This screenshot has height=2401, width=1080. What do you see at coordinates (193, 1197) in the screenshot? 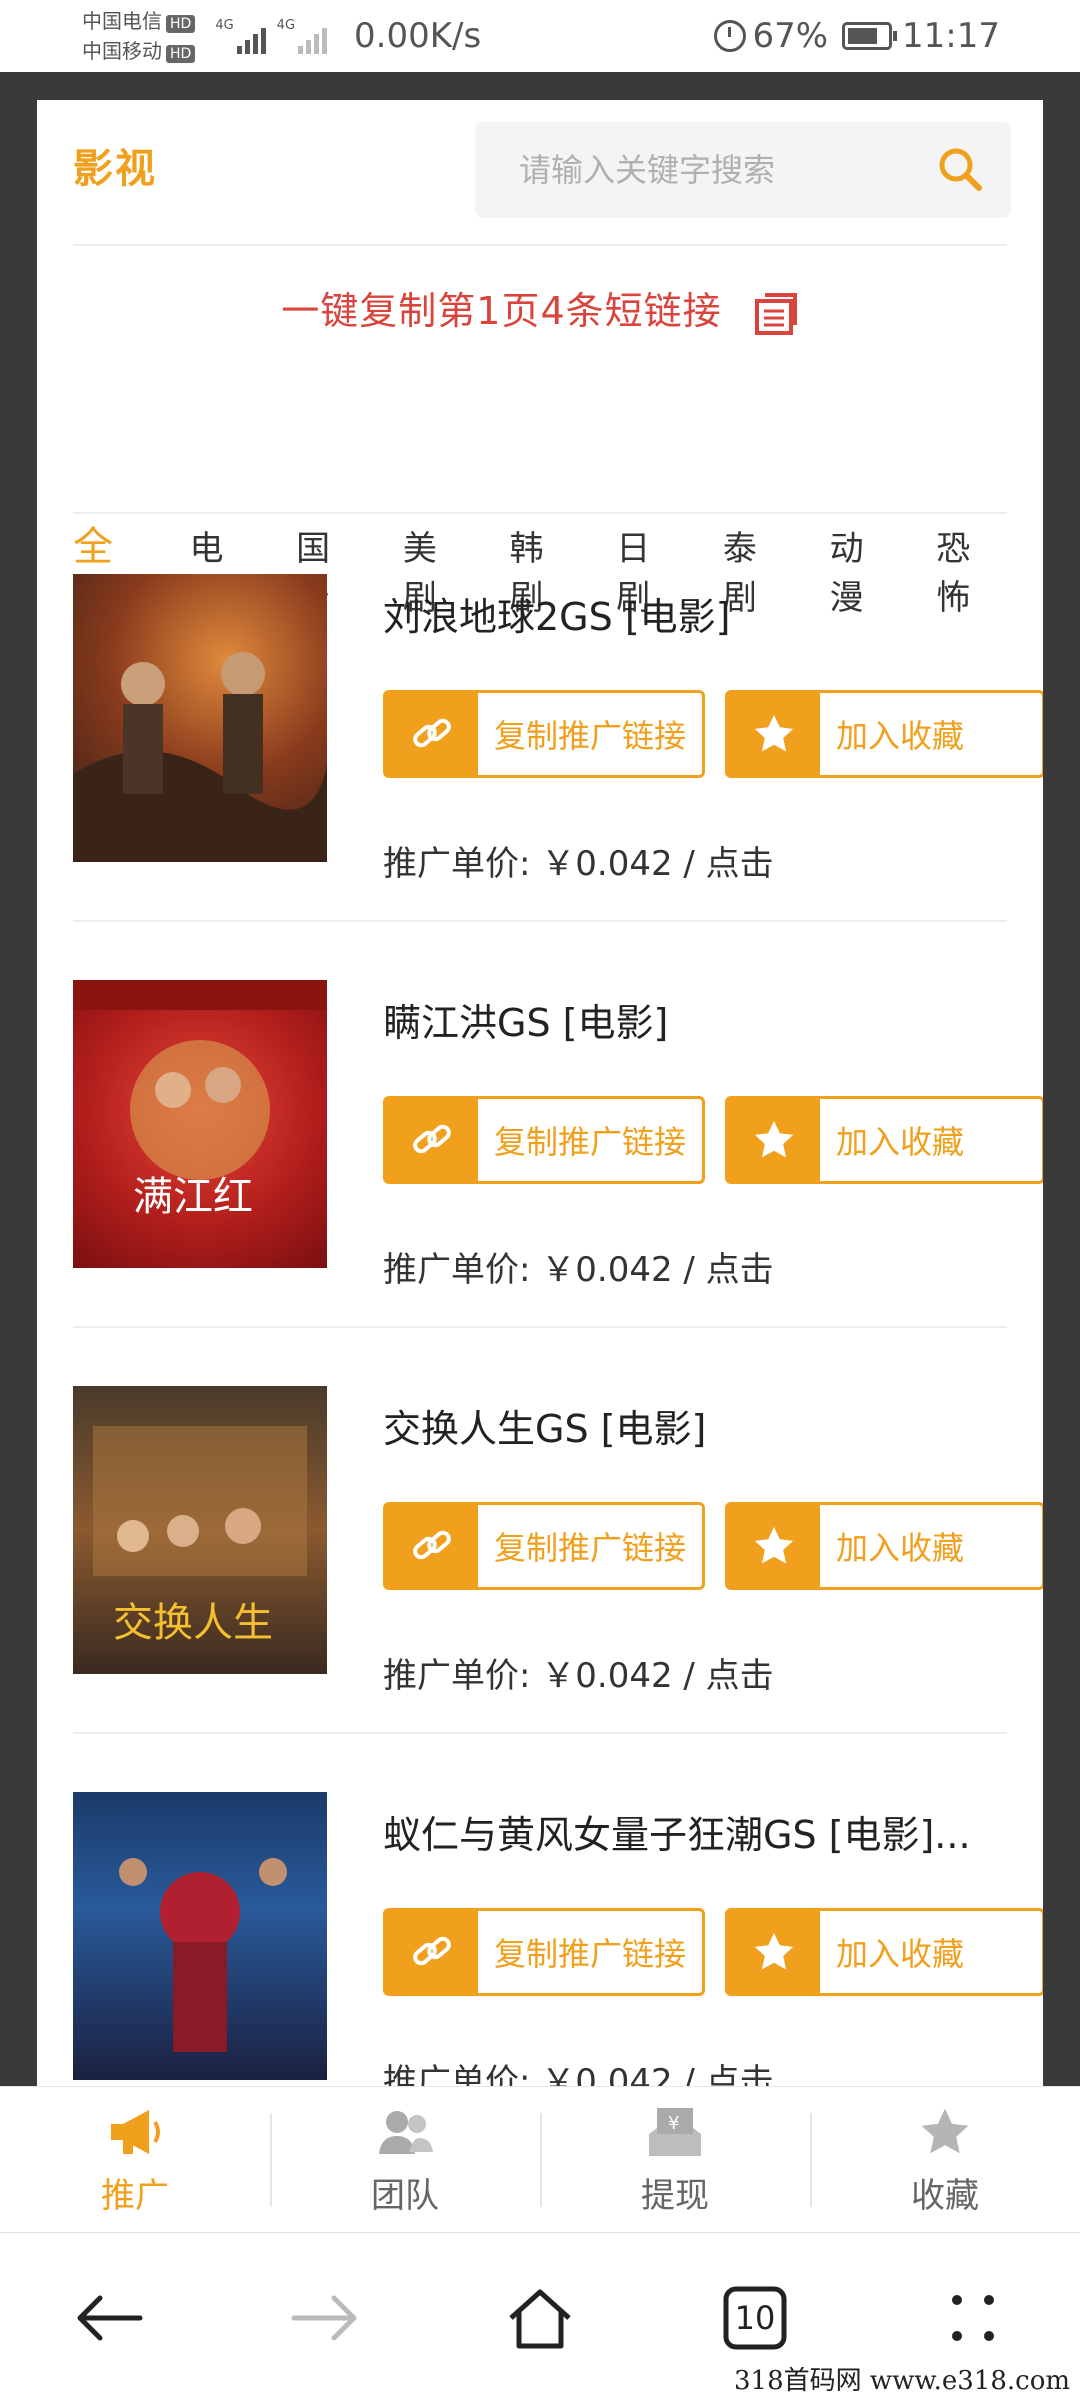
I see `svg-text: 满江红` at bounding box center [193, 1197].